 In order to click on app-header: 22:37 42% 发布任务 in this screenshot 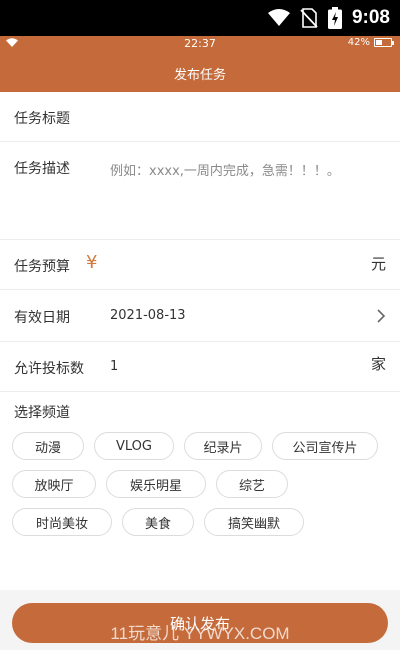, I will do `click(200, 64)`.